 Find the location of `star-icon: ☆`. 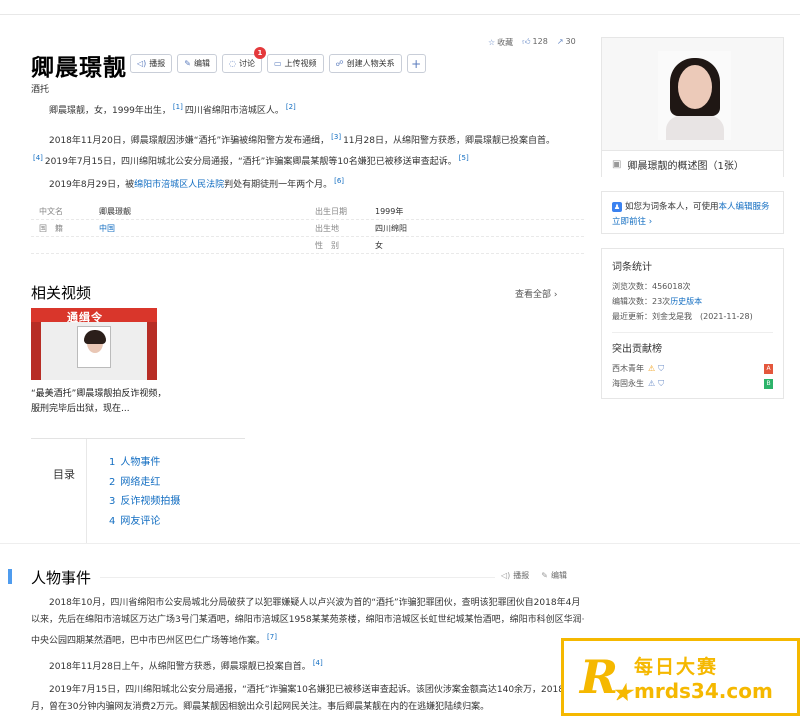

star-icon: ☆ is located at coordinates (492, 42).